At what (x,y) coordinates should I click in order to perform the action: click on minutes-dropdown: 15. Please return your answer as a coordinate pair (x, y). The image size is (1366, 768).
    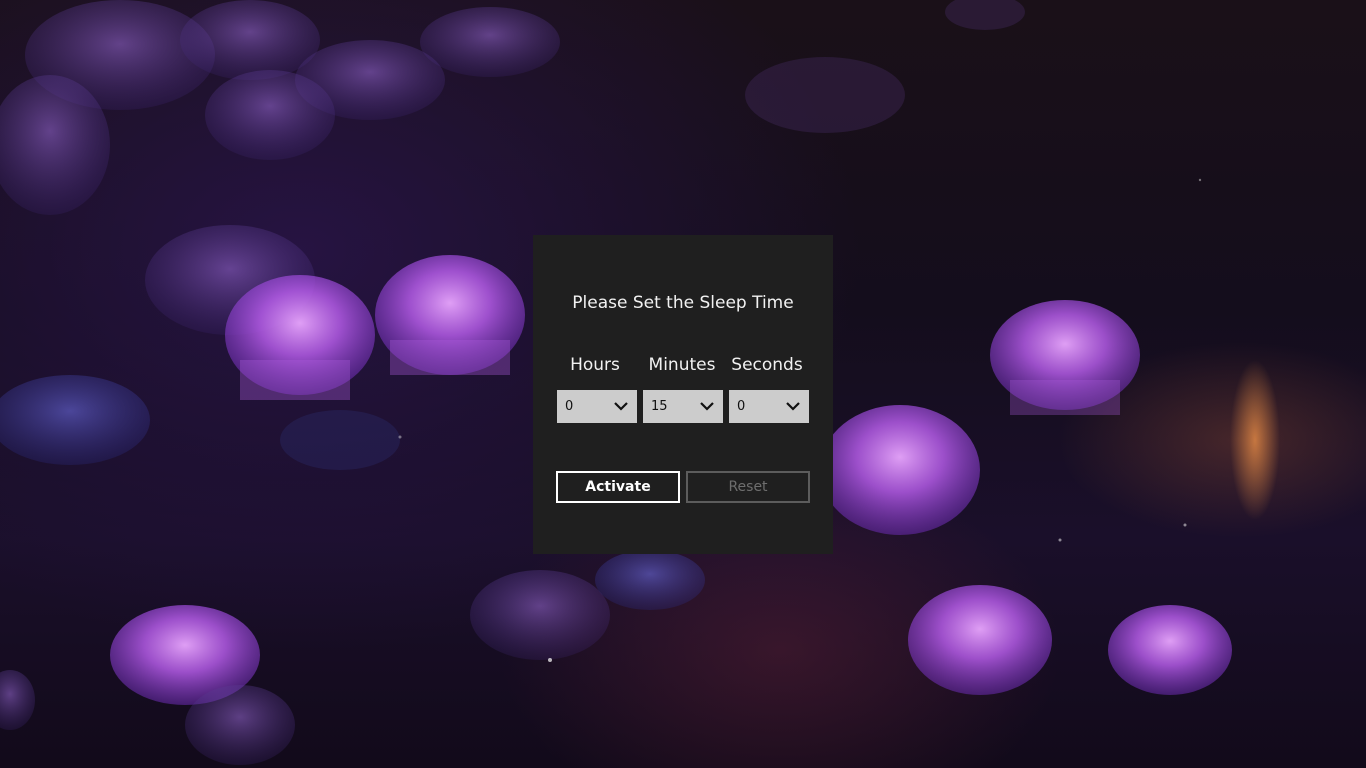
    Looking at the image, I should click on (683, 406).